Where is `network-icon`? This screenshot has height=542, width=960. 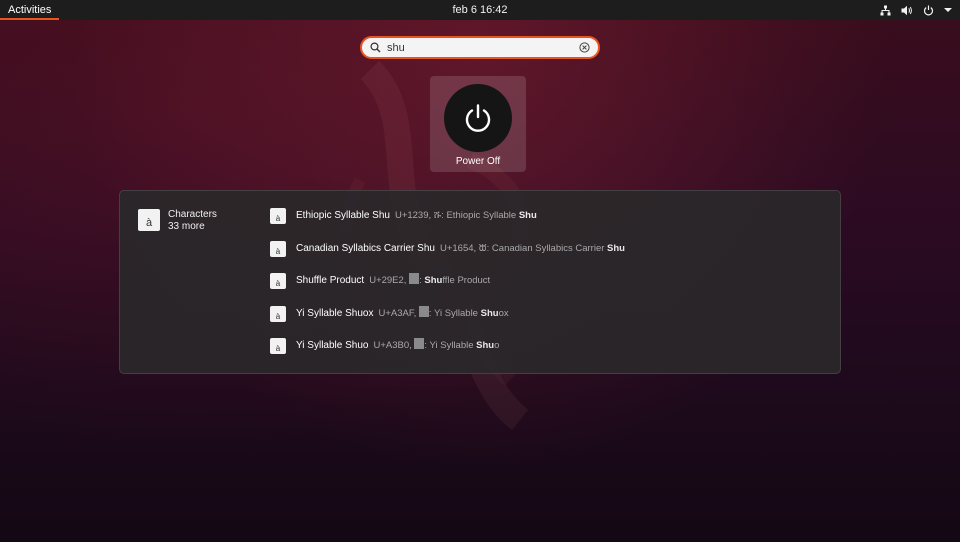
network-icon is located at coordinates (885, 10).